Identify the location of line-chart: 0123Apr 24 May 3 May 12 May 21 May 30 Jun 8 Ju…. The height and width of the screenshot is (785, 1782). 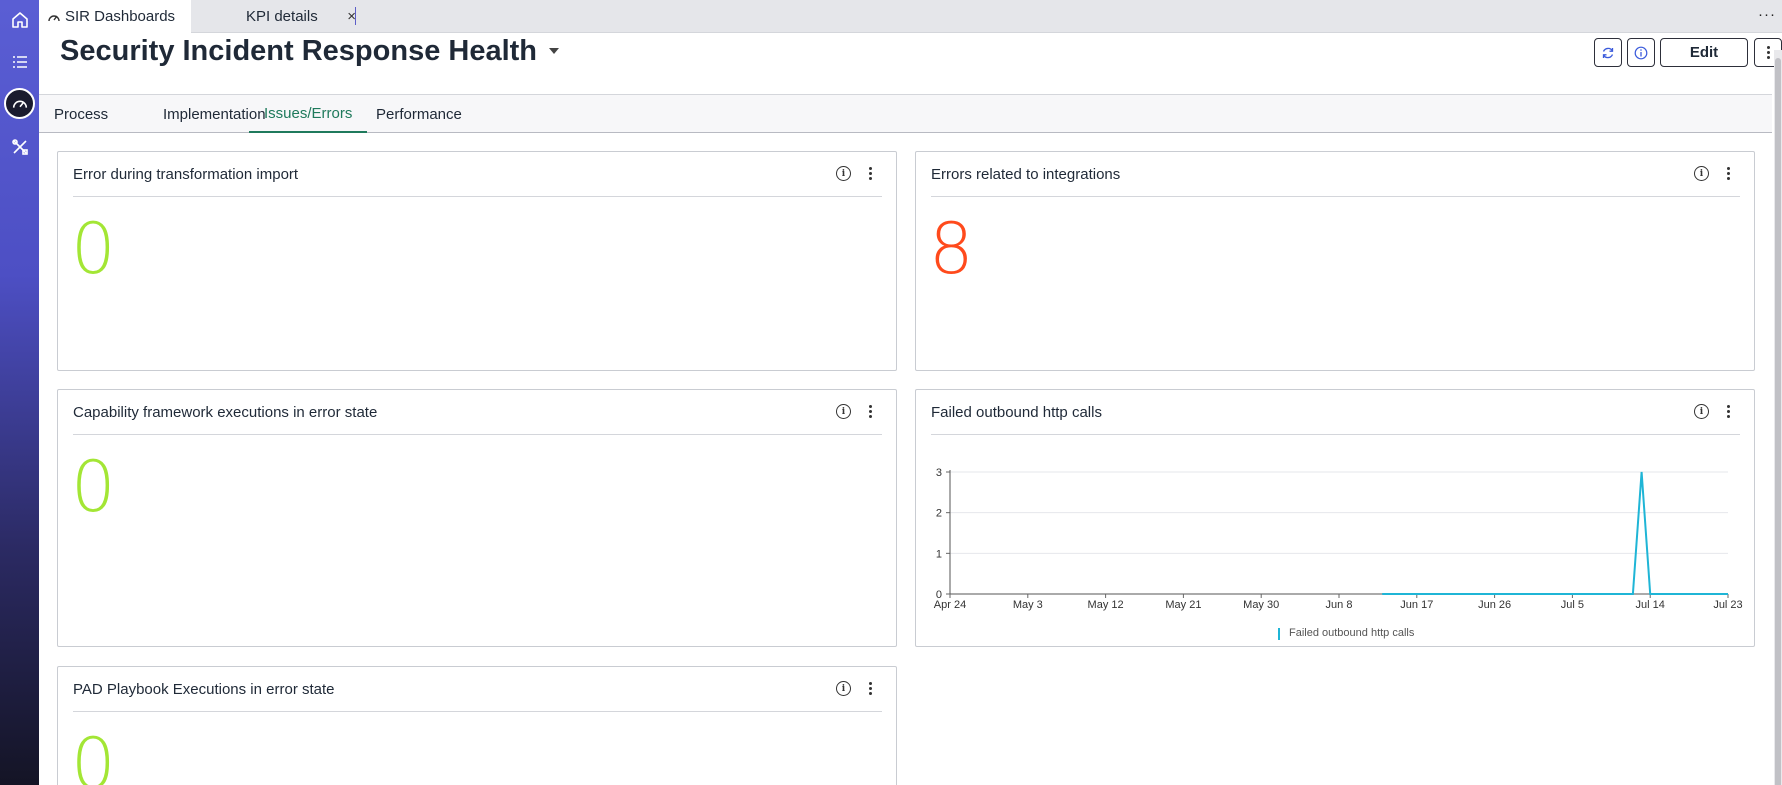
(1336, 542).